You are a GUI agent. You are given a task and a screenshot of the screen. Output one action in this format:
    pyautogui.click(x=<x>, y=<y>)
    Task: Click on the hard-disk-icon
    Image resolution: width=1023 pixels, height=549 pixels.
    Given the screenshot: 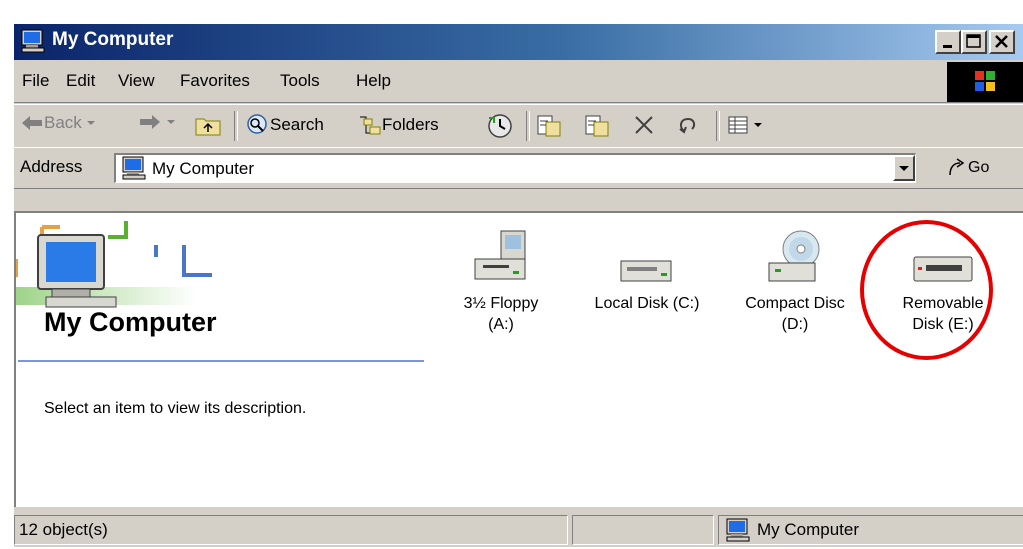 What is the action you would take?
    pyautogui.click(x=646, y=271)
    